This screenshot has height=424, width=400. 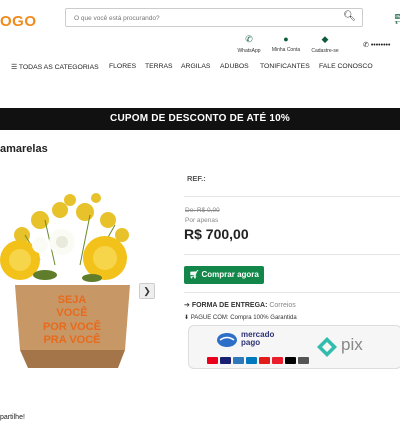 What do you see at coordinates (282, 305) in the screenshot?
I see `shipping-value: Correios` at bounding box center [282, 305].